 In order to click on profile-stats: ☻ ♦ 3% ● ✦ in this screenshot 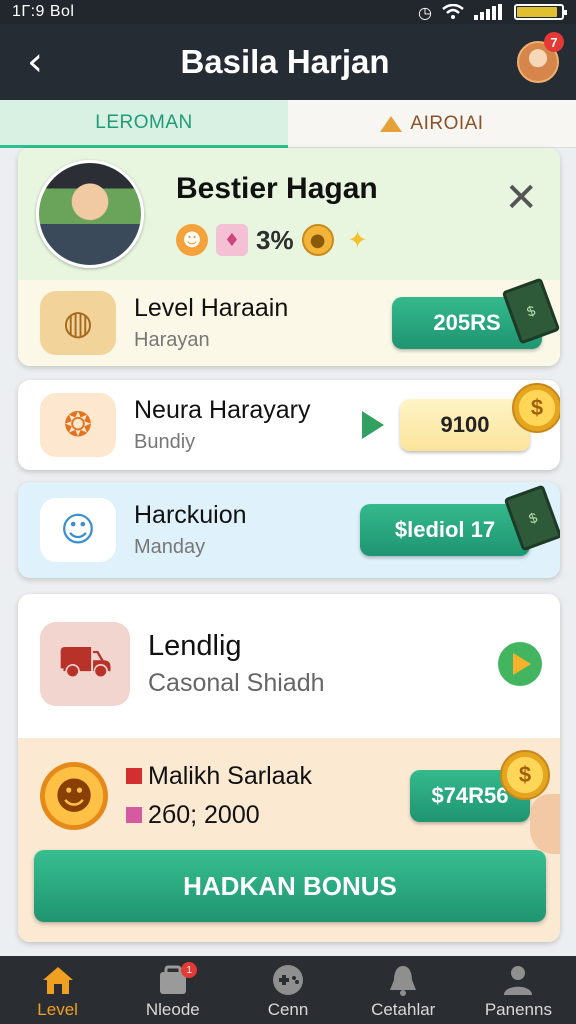, I will do `click(275, 240)`.